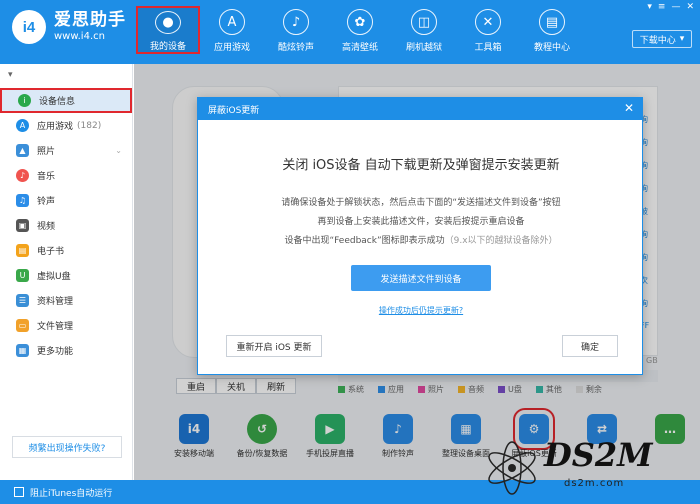 This screenshot has height=504, width=700. What do you see at coordinates (67, 447) in the screenshot?
I see `help-link: 频繁出现操作失败?` at bounding box center [67, 447].